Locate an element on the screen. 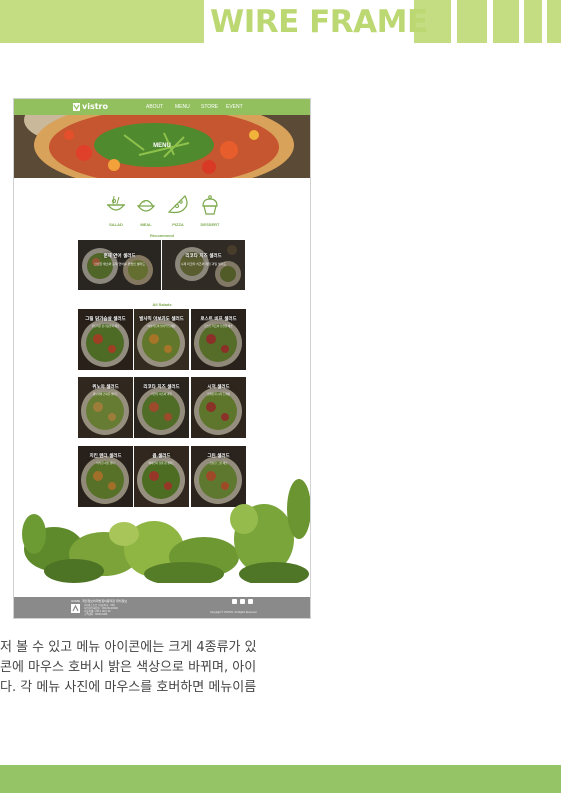 The image size is (561, 793). description-line: 다. 각 메뉴 사진에 마우스를 호버하면 메뉴이름 is located at coordinates (128, 687).